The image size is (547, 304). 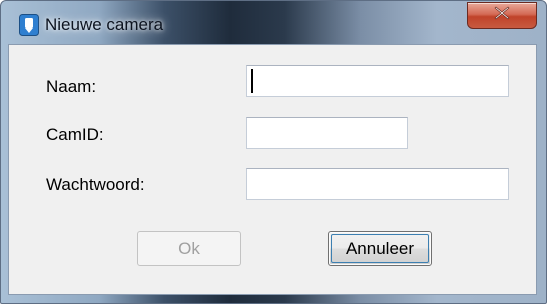 I want to click on camid-input, so click(x=327, y=133).